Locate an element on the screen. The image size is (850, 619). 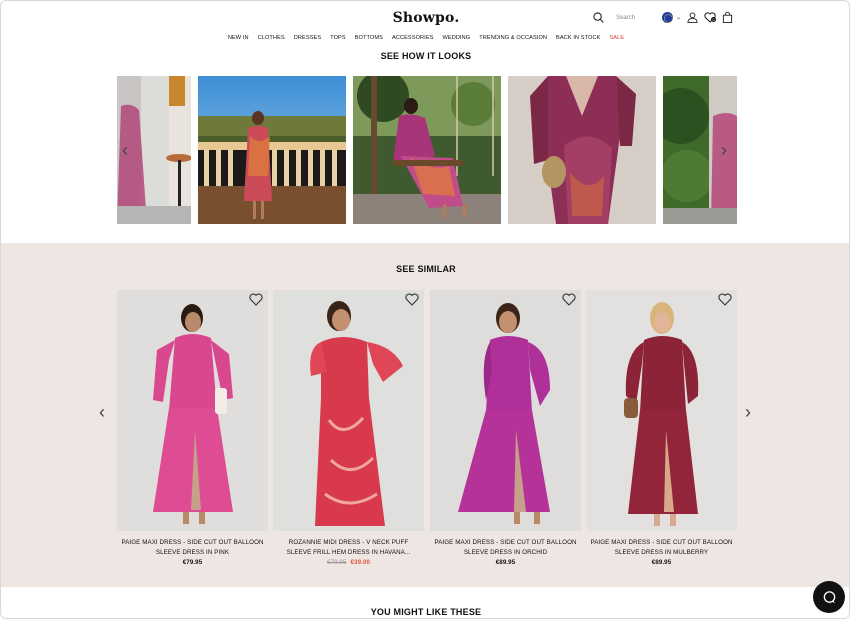
similar-next-arrow-icon: › is located at coordinates (748, 412).